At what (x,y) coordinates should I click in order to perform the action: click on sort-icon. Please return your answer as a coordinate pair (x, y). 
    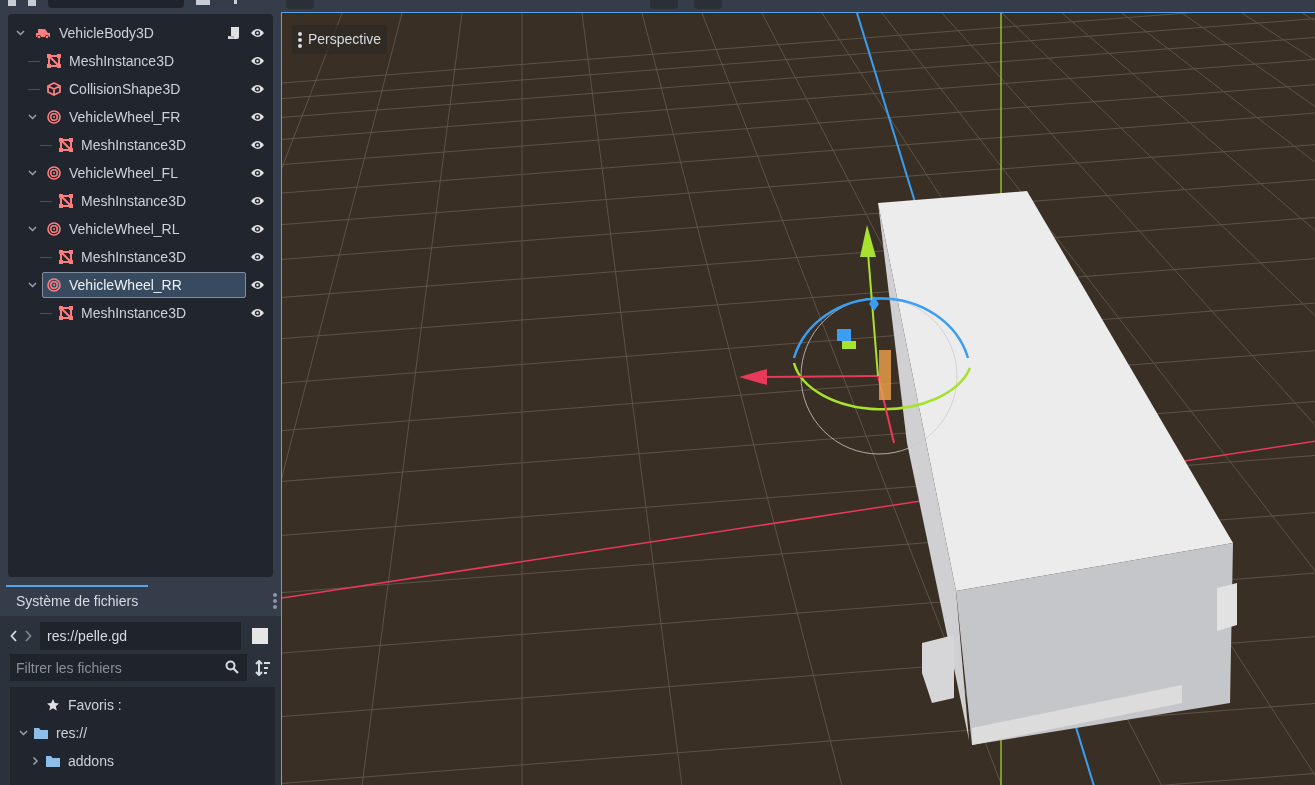
    Looking at the image, I should click on (263, 667).